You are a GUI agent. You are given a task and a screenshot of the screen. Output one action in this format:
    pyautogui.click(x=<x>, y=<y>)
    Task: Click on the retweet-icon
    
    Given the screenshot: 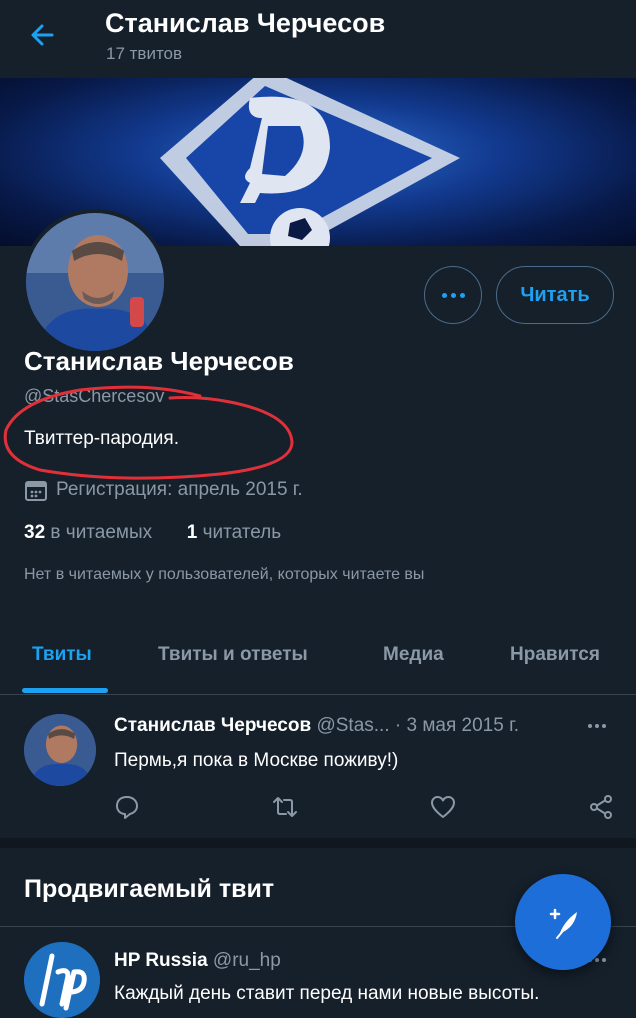 What is the action you would take?
    pyautogui.click(x=285, y=807)
    